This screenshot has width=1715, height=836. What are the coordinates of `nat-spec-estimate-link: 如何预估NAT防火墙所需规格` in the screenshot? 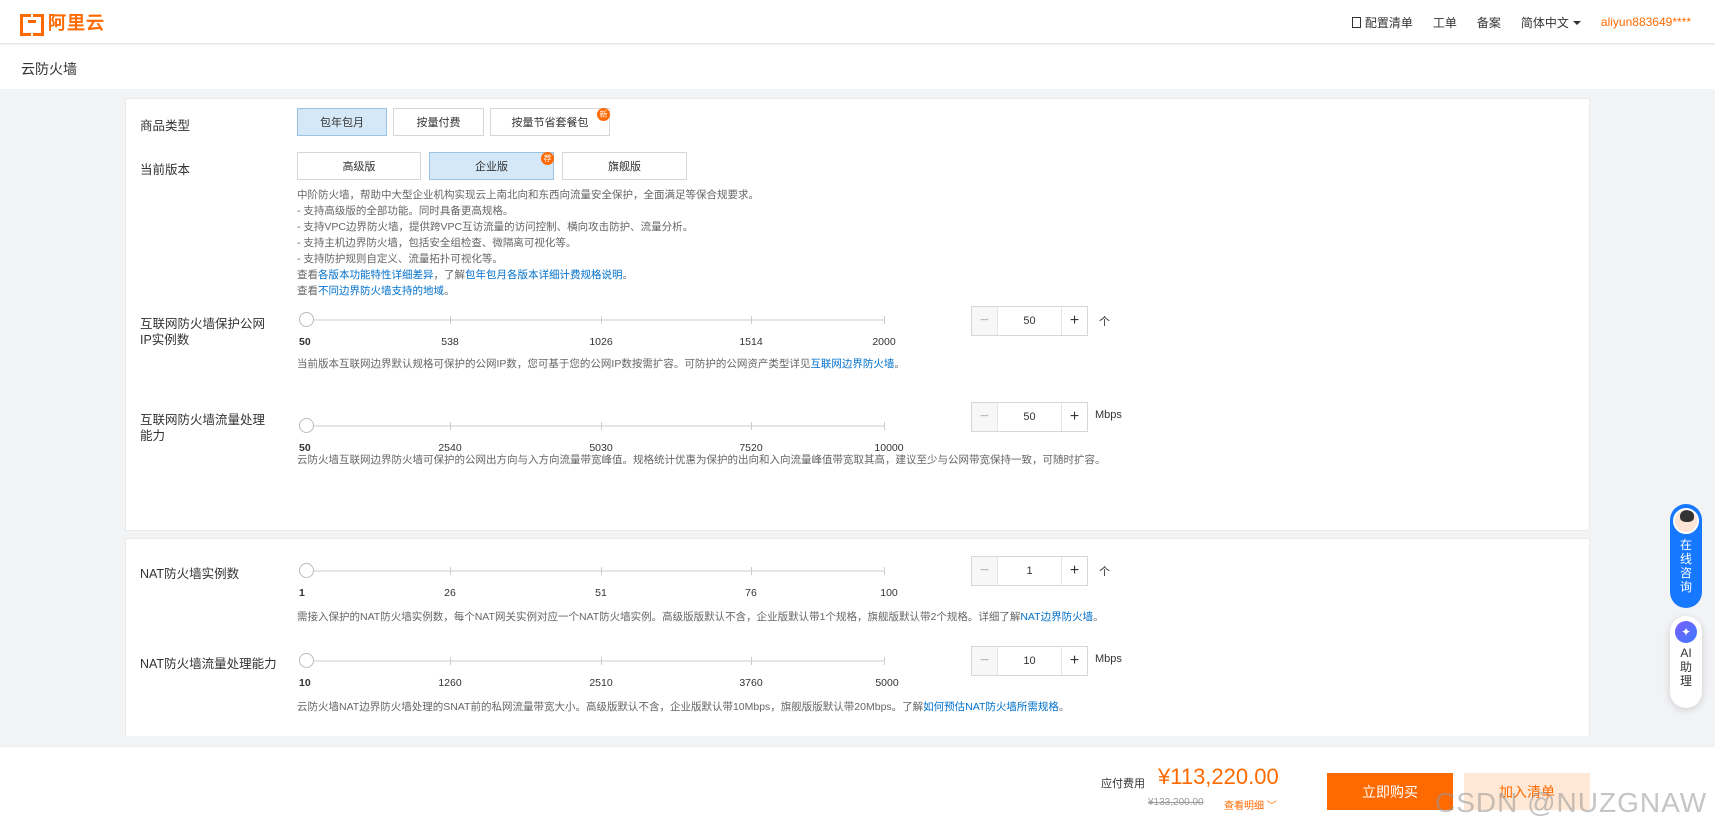 It's located at (991, 707).